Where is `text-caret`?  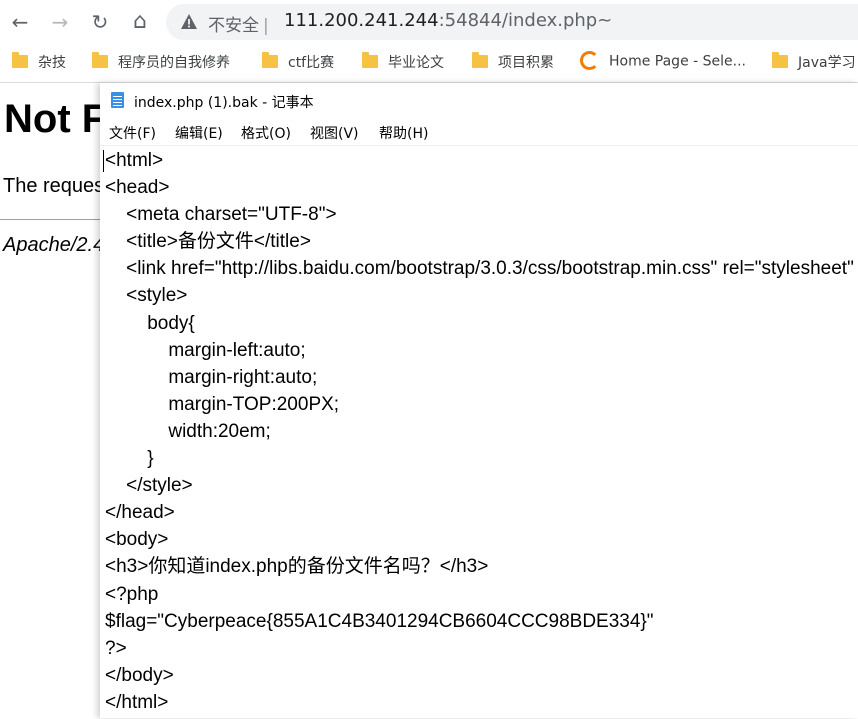 text-caret is located at coordinates (103, 161).